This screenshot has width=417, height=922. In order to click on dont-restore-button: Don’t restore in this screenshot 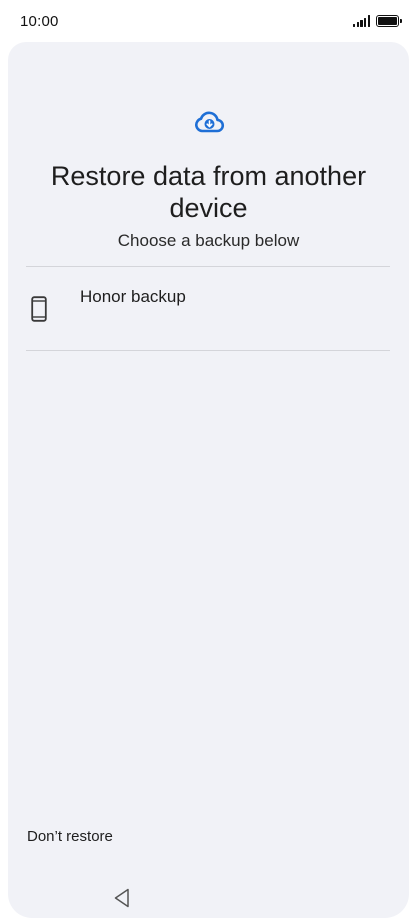, I will do `click(70, 836)`.